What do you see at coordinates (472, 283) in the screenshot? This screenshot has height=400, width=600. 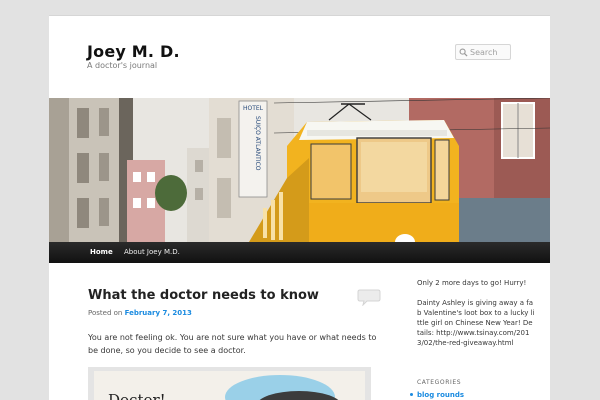 I see `sidebar-text-countdown: Only 2 more days to go! Hurry!` at bounding box center [472, 283].